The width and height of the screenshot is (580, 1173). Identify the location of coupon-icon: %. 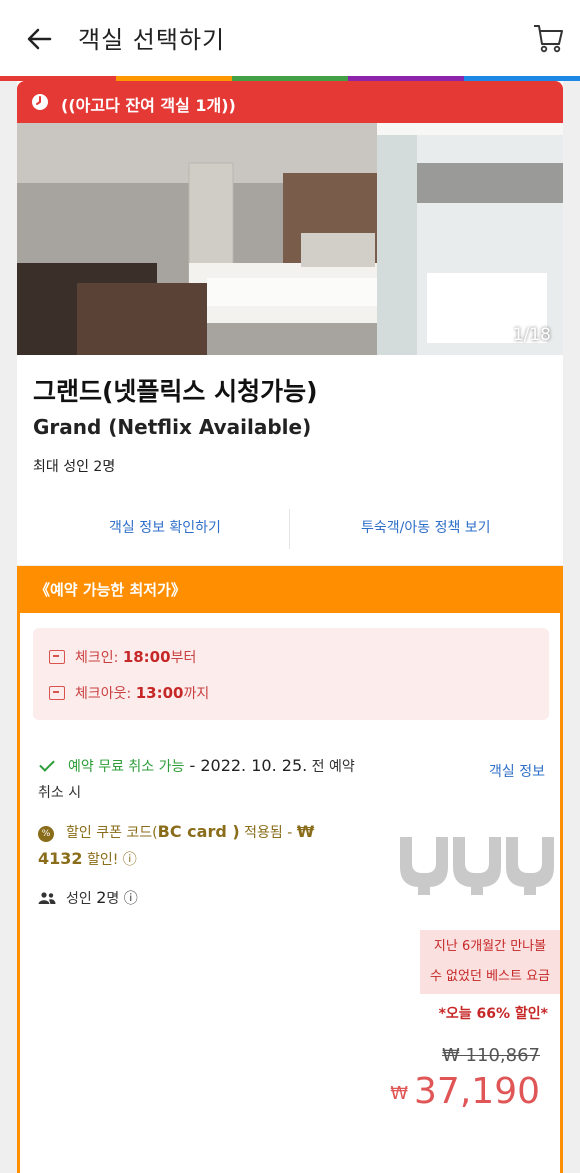
(46, 834).